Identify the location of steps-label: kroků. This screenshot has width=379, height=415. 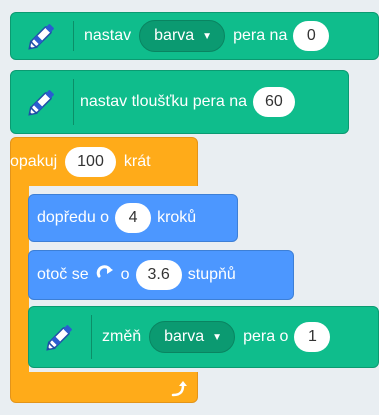
(177, 217).